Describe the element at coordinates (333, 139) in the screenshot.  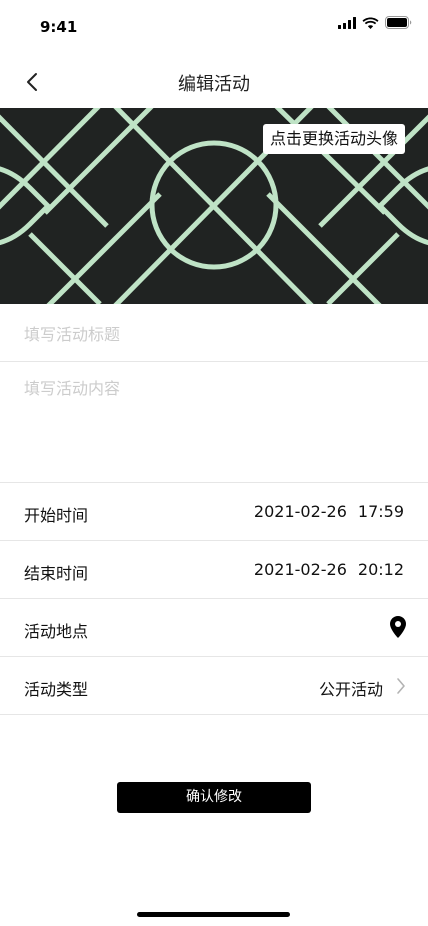
I see `change-cover-button: 点击更换活动头像` at that location.